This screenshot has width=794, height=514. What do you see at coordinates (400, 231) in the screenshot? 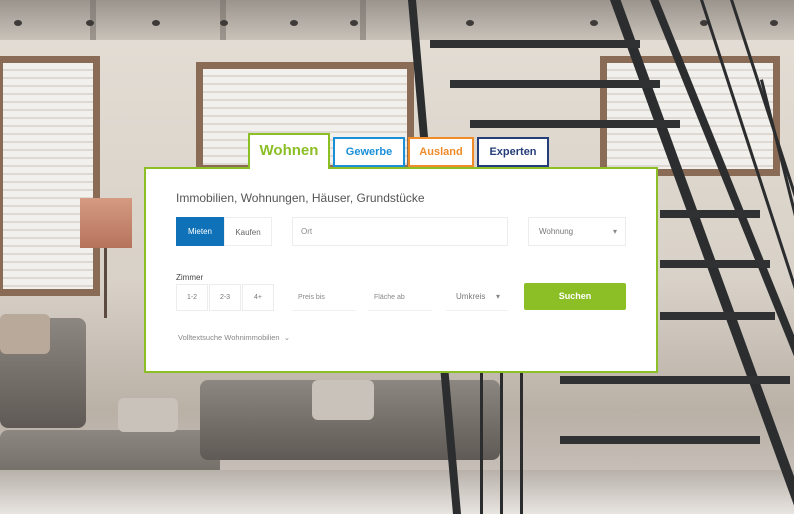
I see `location-input: Ort` at bounding box center [400, 231].